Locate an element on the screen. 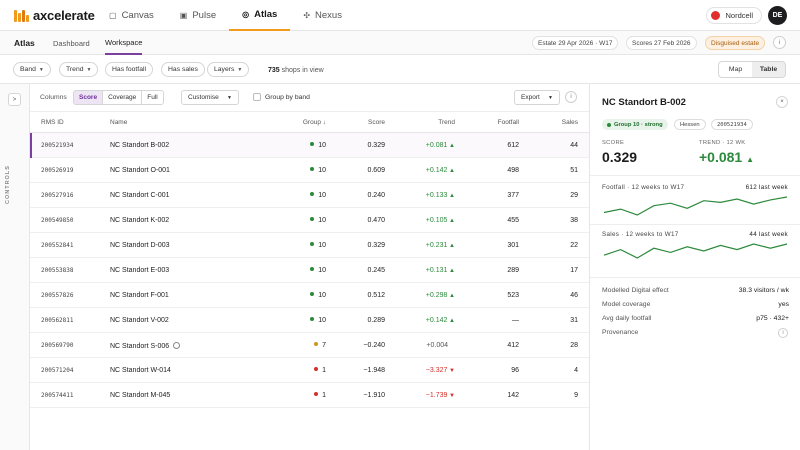 This screenshot has width=800, height=450. close-icon: × is located at coordinates (782, 102).